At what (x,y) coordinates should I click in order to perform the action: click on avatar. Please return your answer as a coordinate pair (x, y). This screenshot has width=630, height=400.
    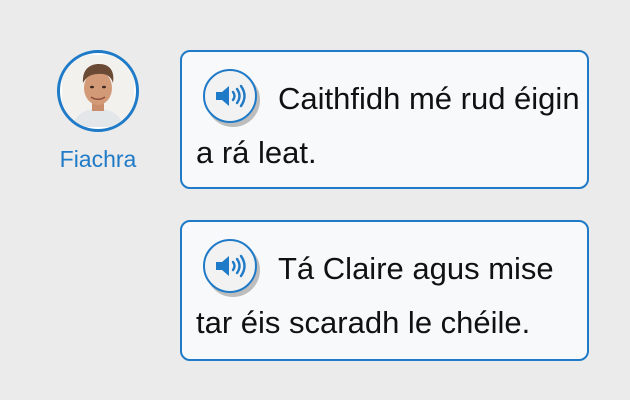
    Looking at the image, I should click on (98, 91).